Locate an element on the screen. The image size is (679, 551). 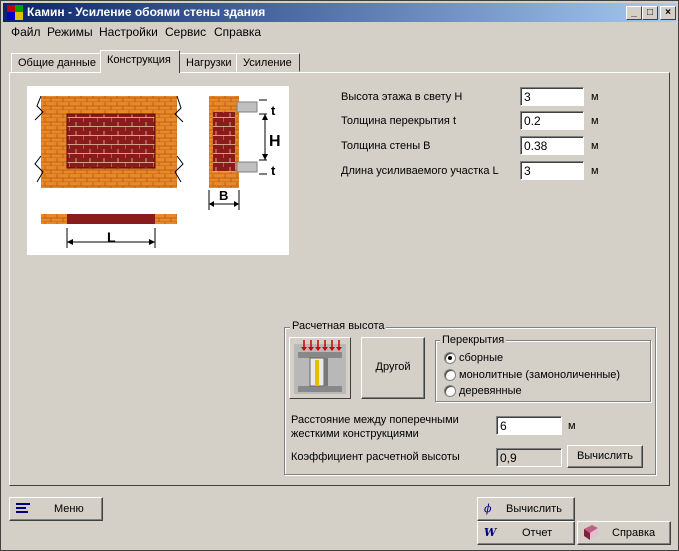
wall-load-icon is located at coordinates (320, 368).